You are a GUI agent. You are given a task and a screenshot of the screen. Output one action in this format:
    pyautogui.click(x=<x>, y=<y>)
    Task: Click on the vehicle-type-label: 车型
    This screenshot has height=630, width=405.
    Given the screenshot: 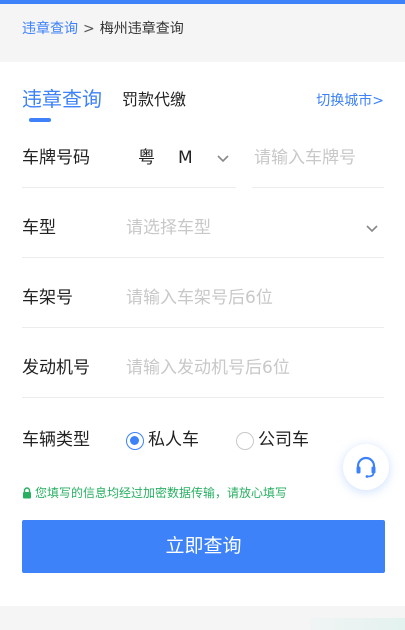 What is the action you would take?
    pyautogui.click(x=39, y=228)
    